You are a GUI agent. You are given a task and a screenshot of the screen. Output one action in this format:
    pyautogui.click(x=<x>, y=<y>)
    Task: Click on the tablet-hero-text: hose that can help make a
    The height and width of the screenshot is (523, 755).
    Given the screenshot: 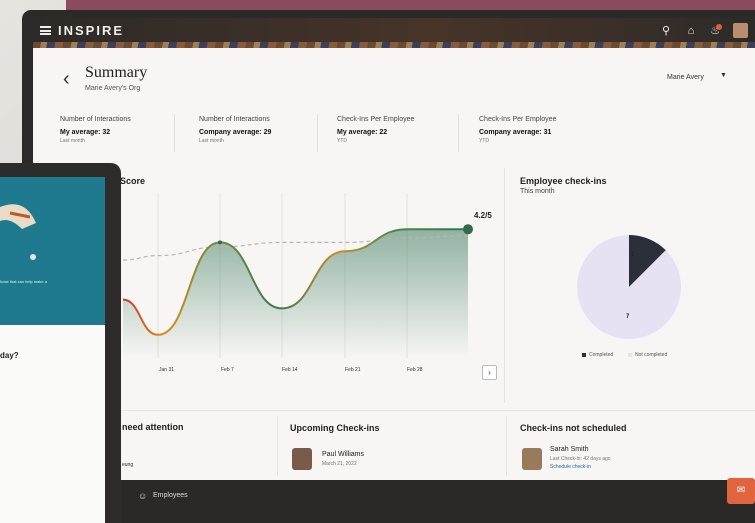 What is the action you would take?
    pyautogui.click(x=23, y=281)
    